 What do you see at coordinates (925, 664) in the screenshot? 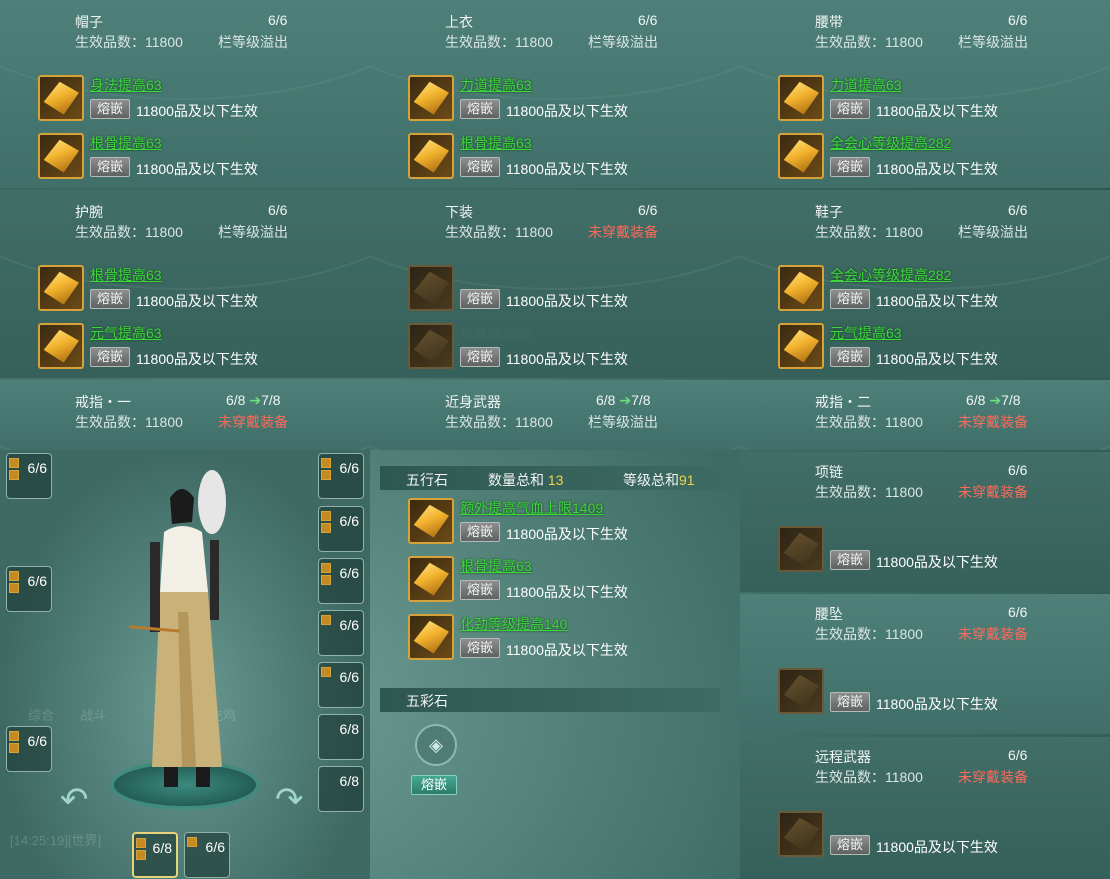
I see `panel-pendant: 腰坠 6/6 生效品数：11800 未穿戴装备 熔嵌 11800品及以下生效` at bounding box center [925, 664].